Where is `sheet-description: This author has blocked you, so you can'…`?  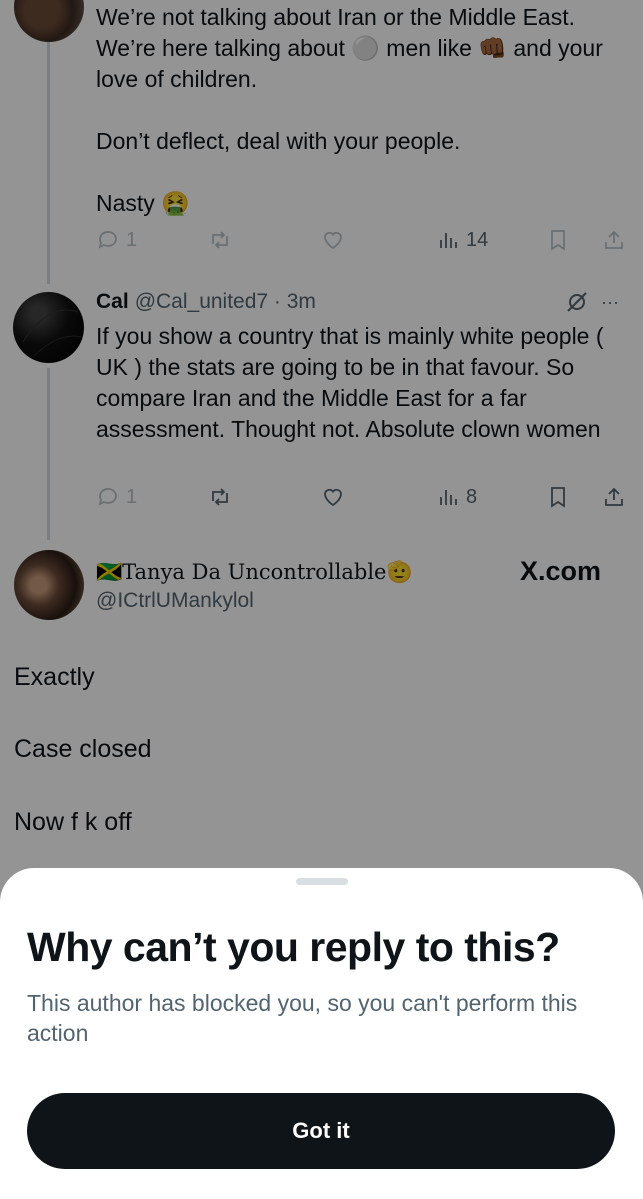 sheet-description: This author has blocked you, so you can'… is located at coordinates (302, 1018).